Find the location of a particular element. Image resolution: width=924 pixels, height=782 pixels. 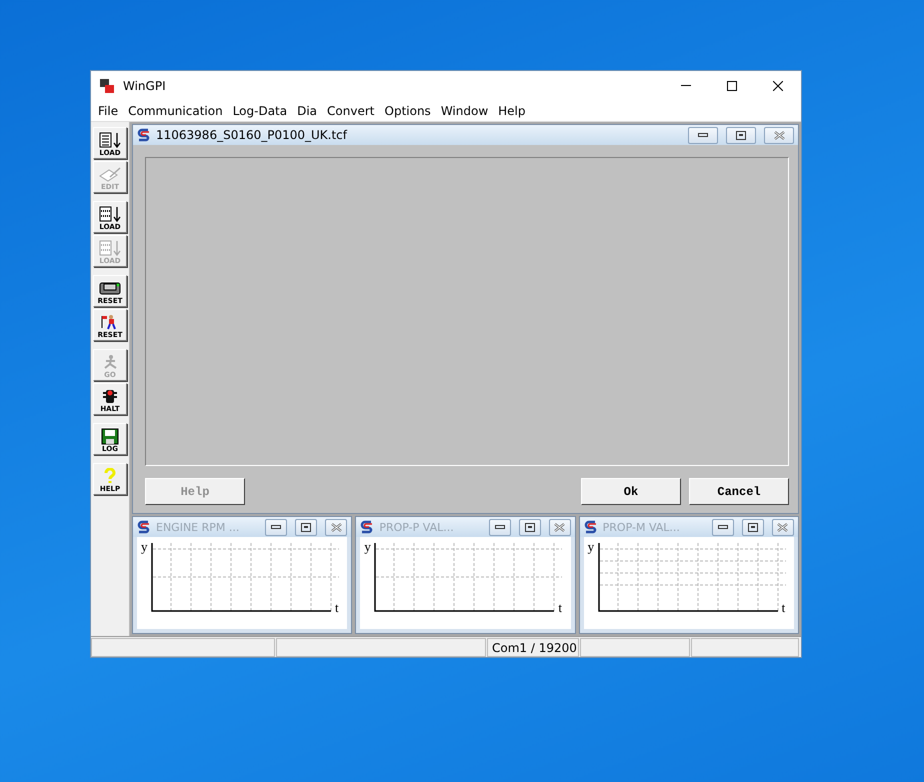

menu-item: Log-Data is located at coordinates (261, 111).